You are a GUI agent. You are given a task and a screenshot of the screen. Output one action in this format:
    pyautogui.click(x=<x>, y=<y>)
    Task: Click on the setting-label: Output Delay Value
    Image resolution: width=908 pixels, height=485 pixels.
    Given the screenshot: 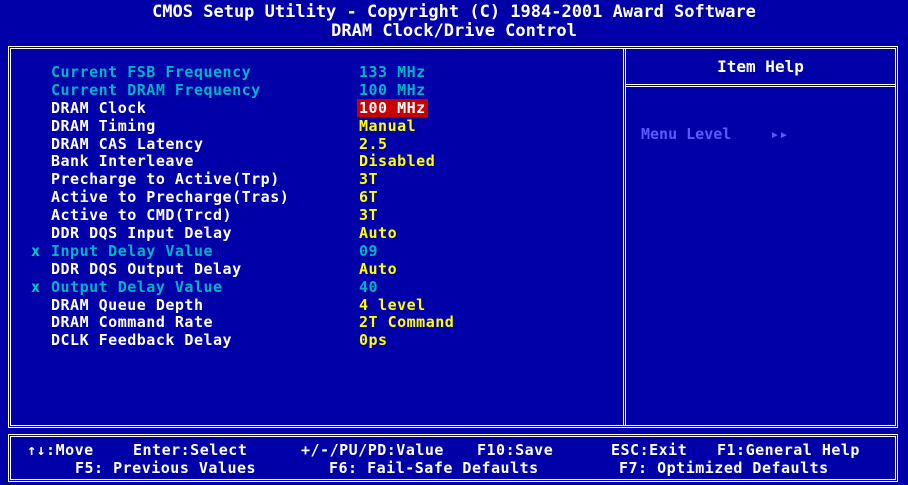 What is the action you would take?
    pyautogui.click(x=137, y=286)
    